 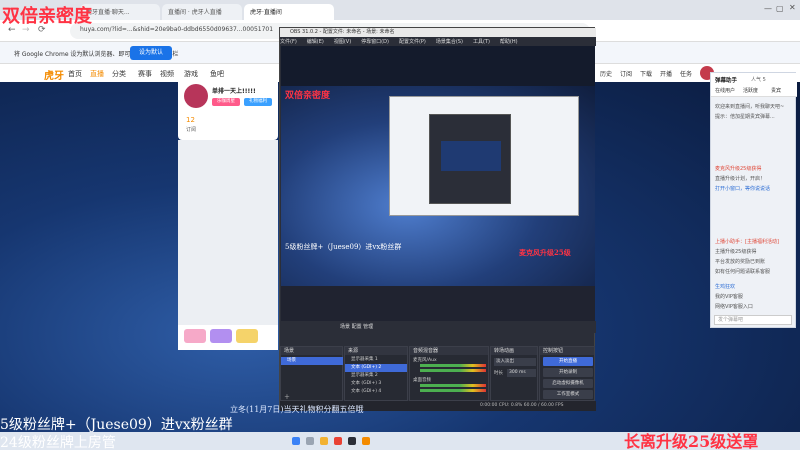 I want to click on nav-subscribe: 订阅, so click(x=626, y=73).